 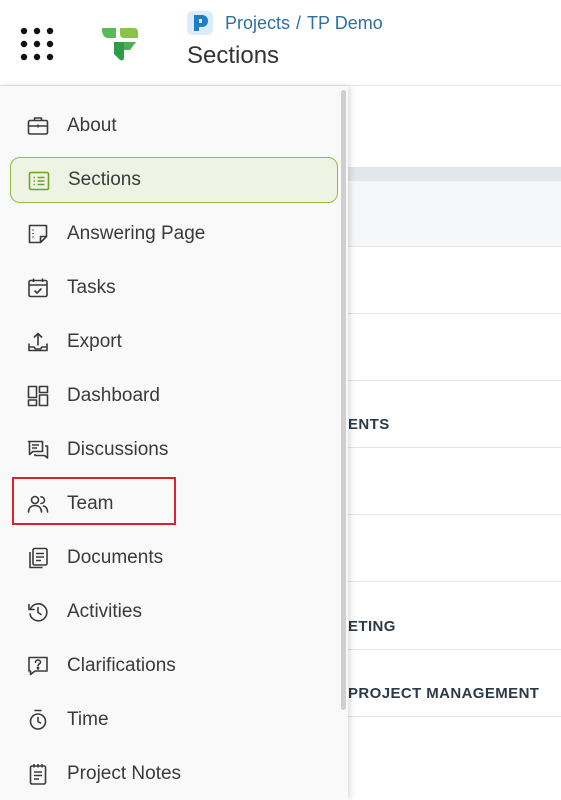 I want to click on briefcase-icon, so click(x=38, y=126).